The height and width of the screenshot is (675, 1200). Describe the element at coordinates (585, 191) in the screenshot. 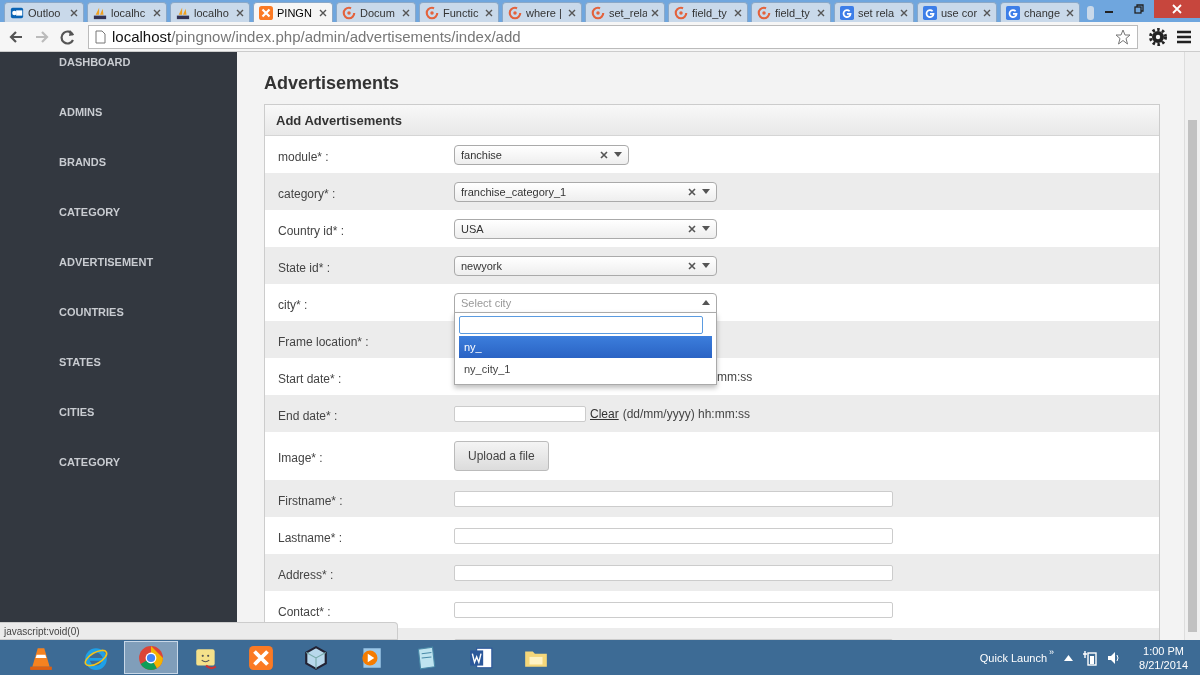

I see `select-dropdown: franchise_category_1` at that location.